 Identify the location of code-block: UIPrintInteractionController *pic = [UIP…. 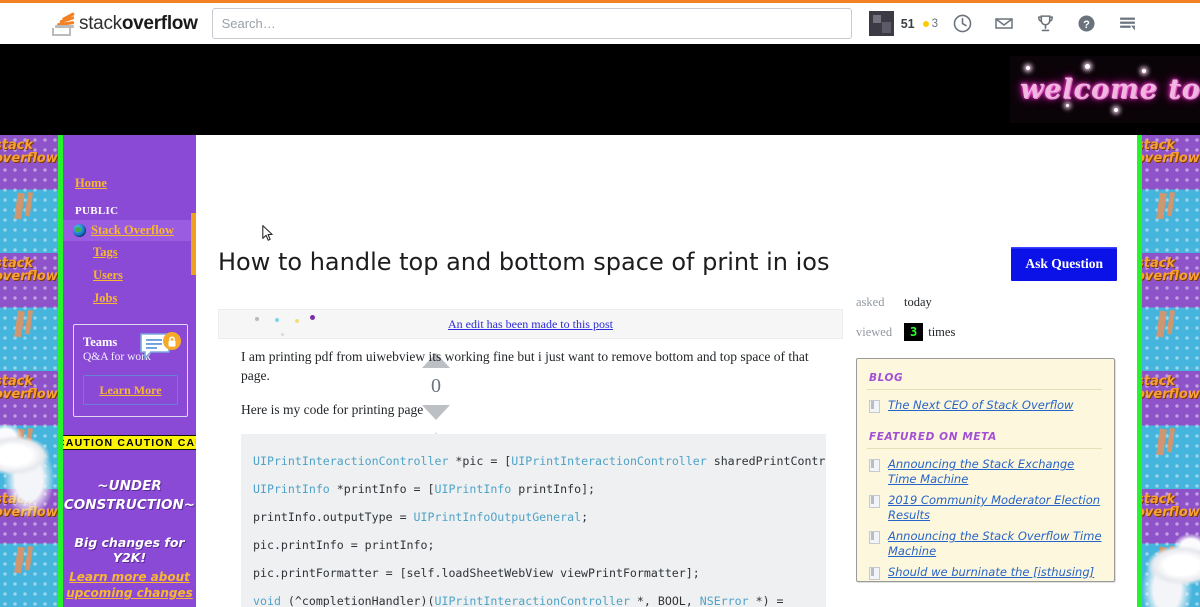
(533, 520).